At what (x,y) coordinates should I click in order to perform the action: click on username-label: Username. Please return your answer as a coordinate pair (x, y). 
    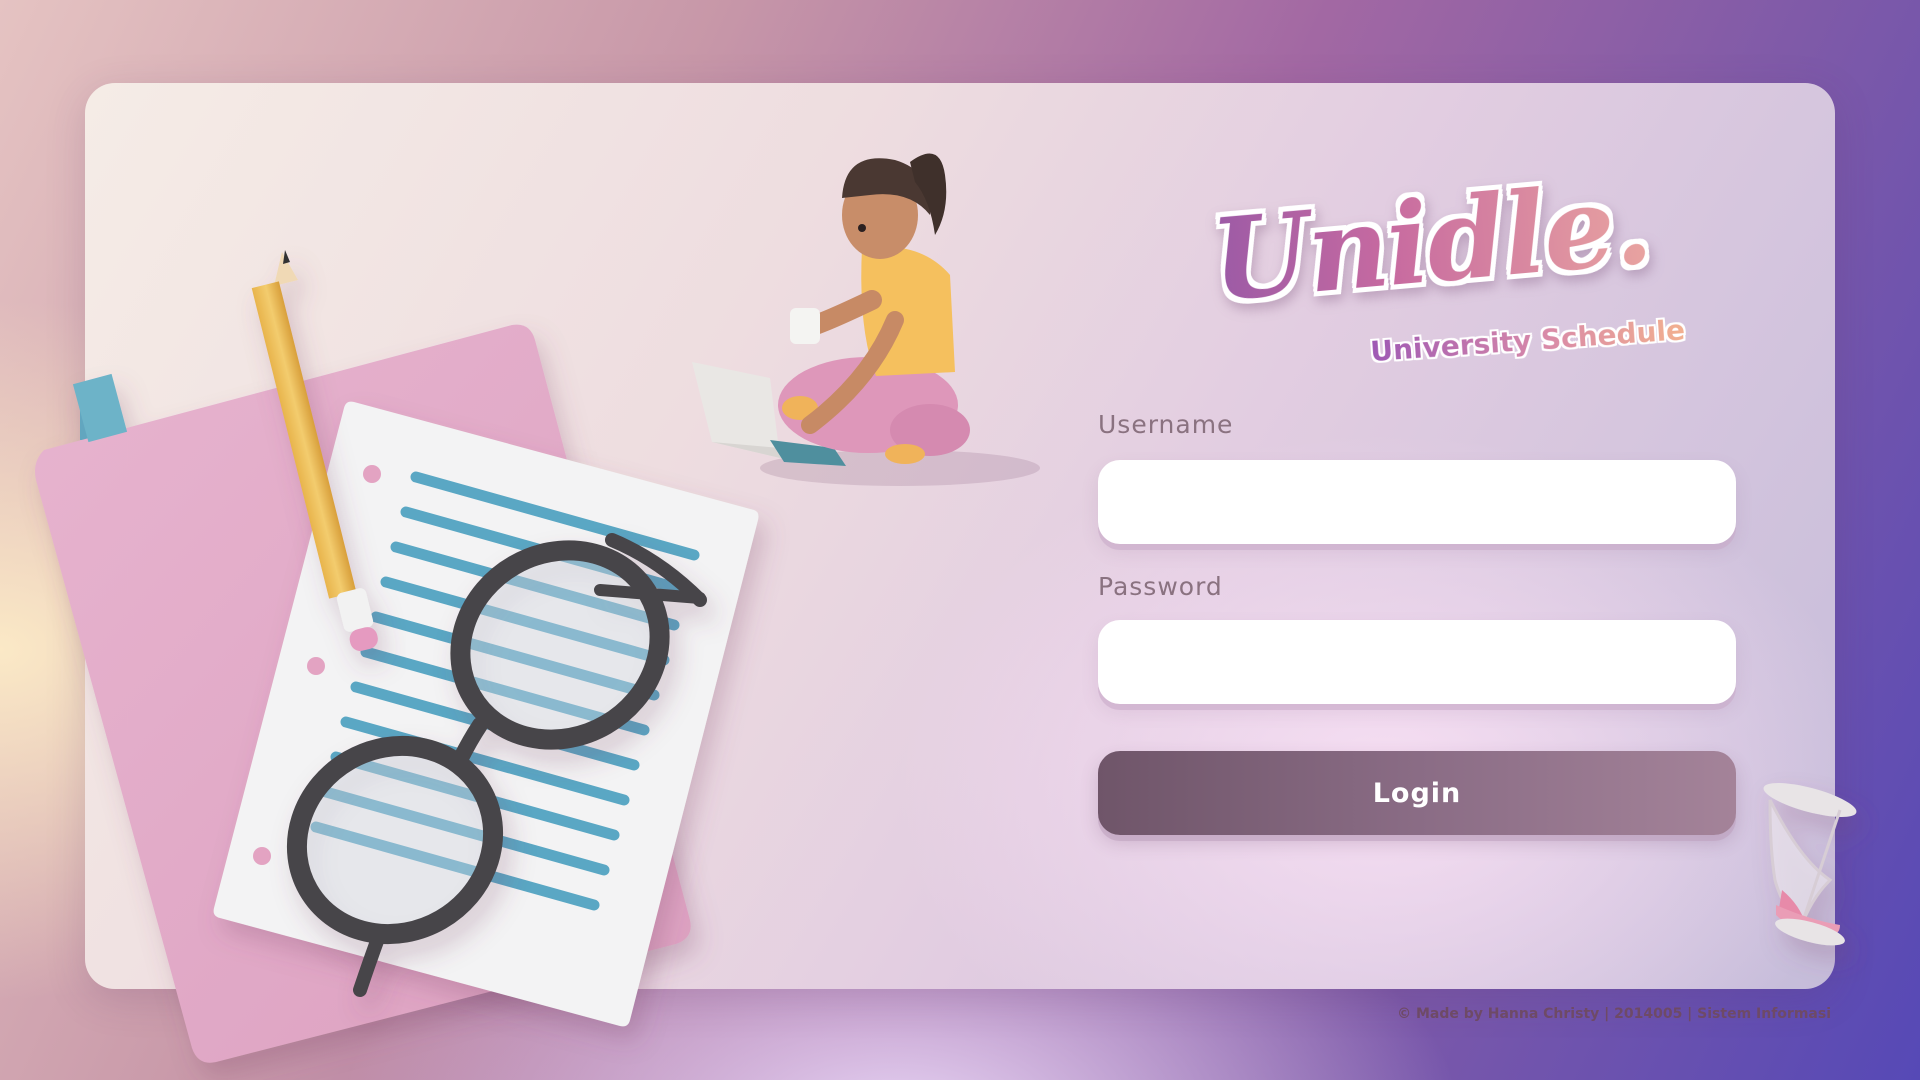
    Looking at the image, I should click on (1166, 424).